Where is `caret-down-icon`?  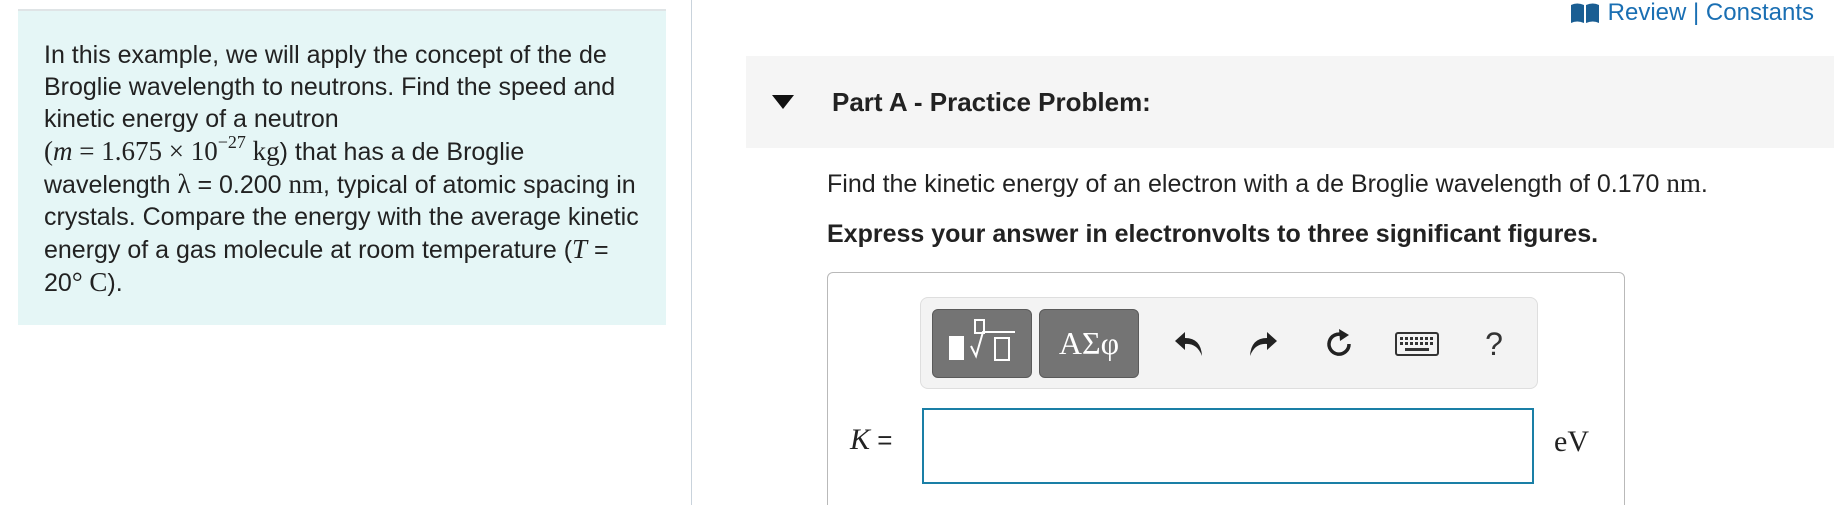 caret-down-icon is located at coordinates (783, 102).